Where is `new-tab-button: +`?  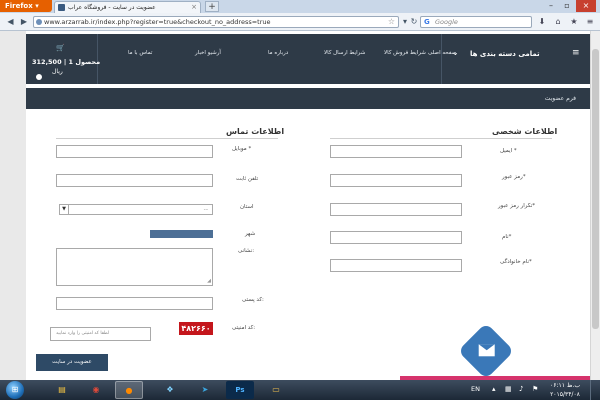
new-tab-button: + is located at coordinates (212, 6).